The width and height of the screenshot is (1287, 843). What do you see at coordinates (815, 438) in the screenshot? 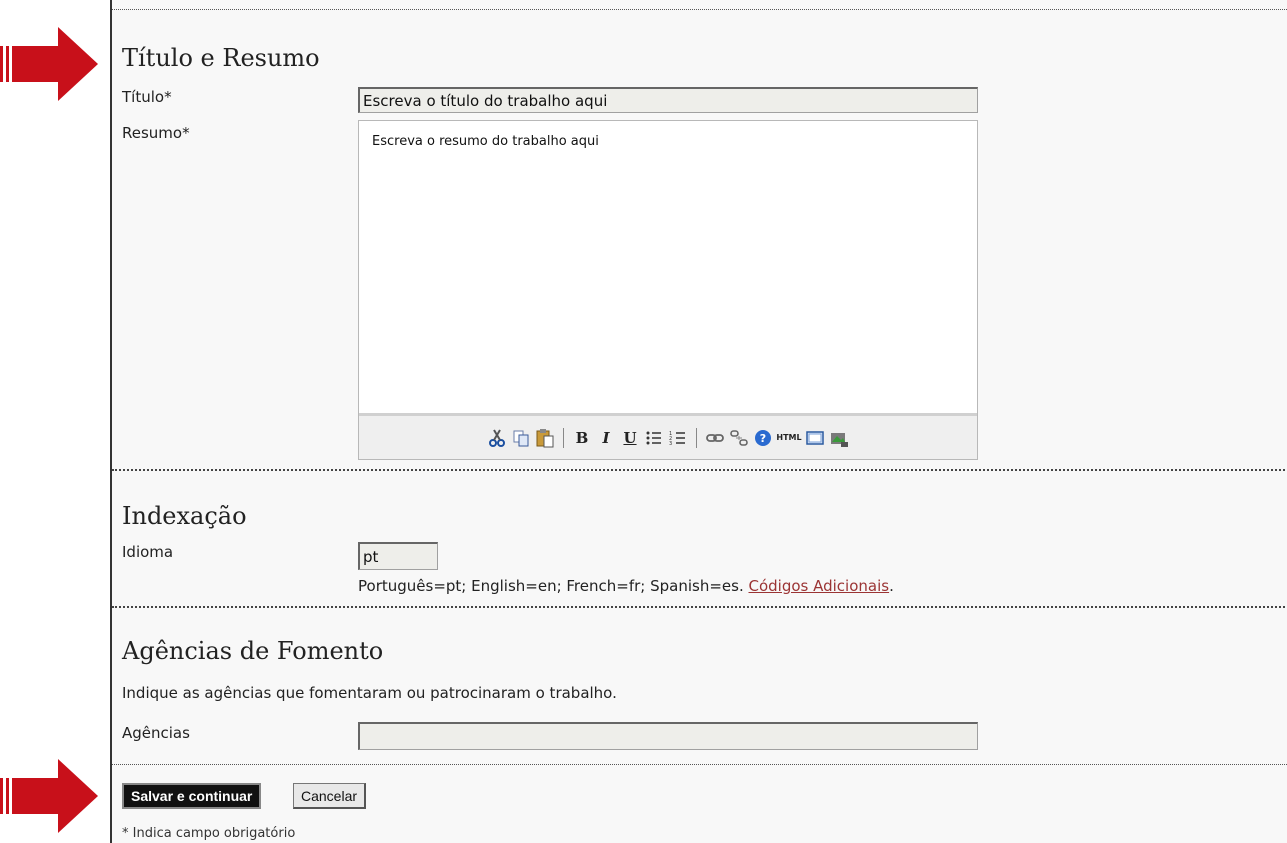
I see `fullscreen-icon` at bounding box center [815, 438].